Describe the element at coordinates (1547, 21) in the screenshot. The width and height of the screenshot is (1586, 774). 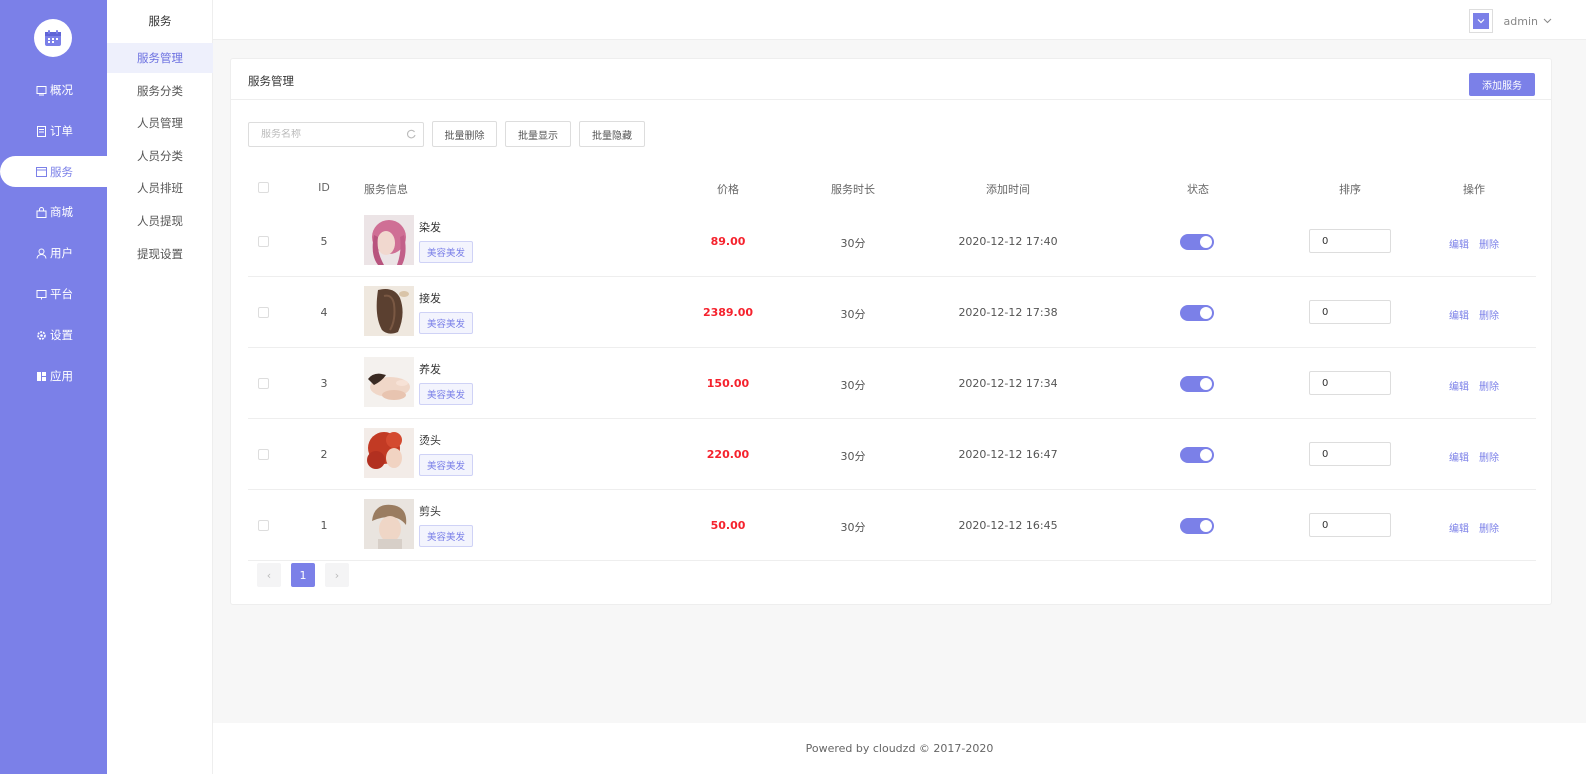
I see `chevron-down-icon` at that location.